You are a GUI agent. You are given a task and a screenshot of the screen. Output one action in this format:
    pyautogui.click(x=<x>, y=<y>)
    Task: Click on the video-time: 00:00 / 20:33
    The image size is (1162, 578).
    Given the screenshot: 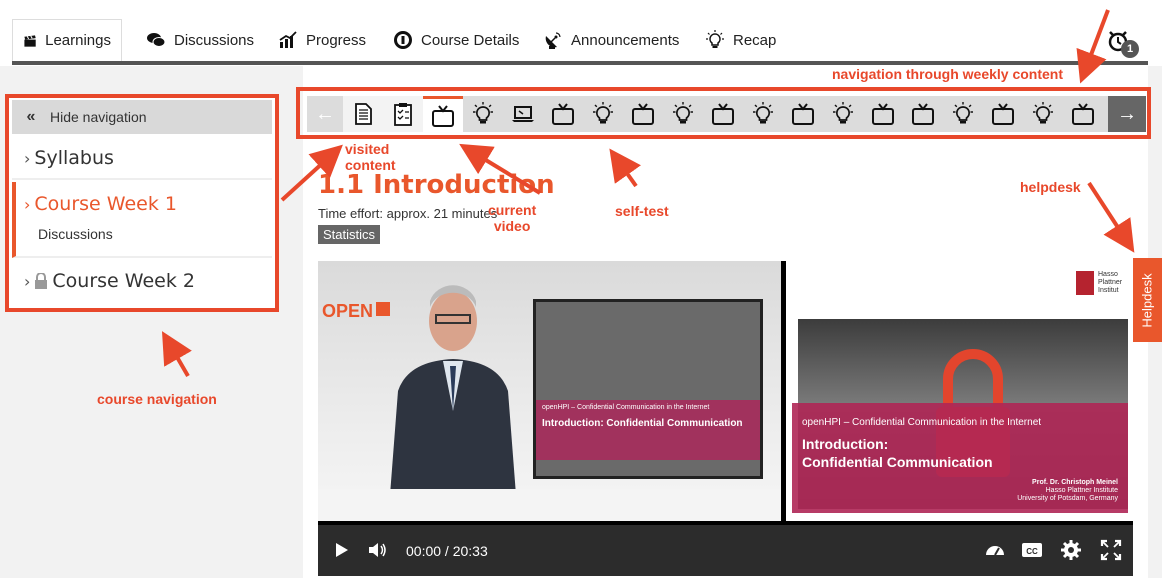 What is the action you would take?
    pyautogui.click(x=447, y=551)
    